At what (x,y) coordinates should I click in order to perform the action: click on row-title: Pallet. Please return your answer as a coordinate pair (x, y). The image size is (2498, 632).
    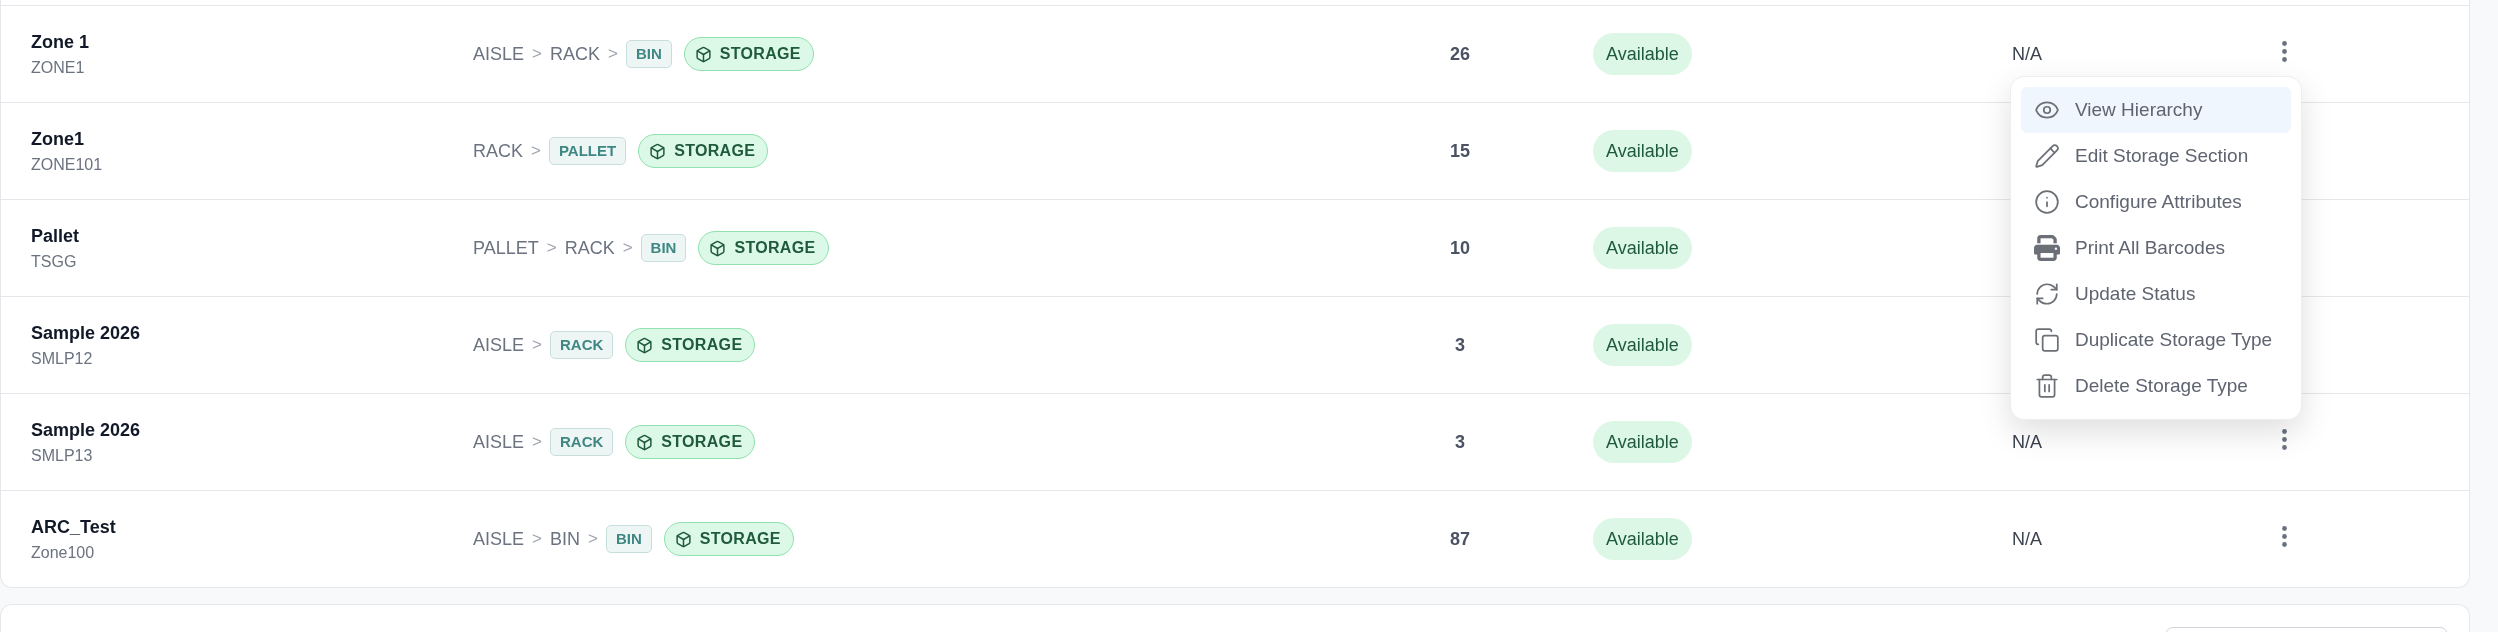
    Looking at the image, I should click on (55, 235).